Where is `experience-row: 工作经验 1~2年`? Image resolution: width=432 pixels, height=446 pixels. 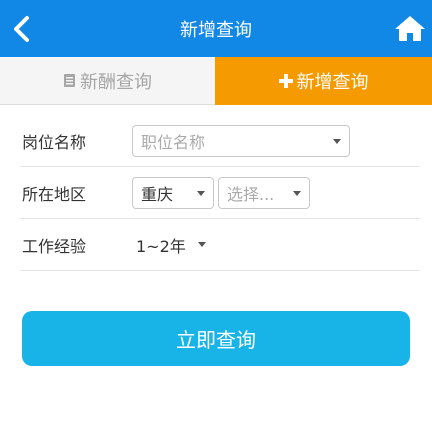 experience-row: 工作经验 1~2年 is located at coordinates (220, 245).